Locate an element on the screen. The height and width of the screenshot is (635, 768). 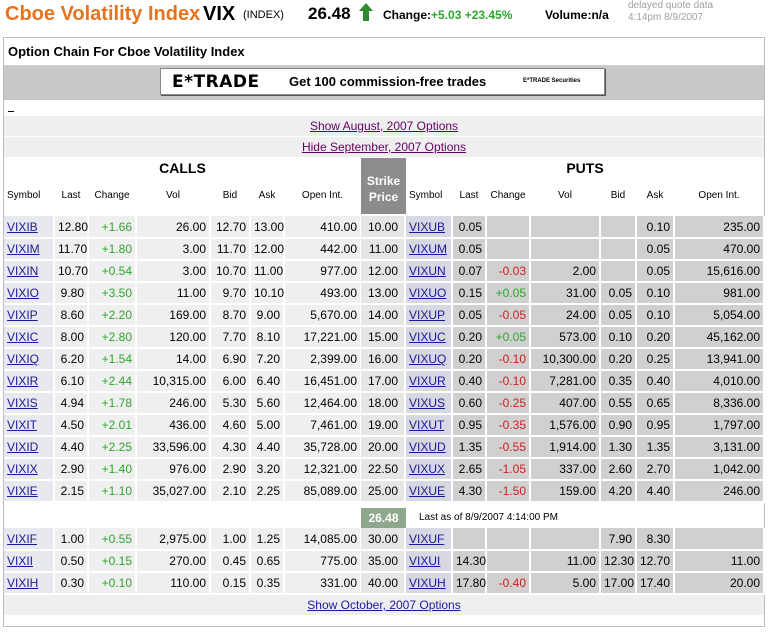
put-symbol-link: VIXUC is located at coordinates (427, 337).